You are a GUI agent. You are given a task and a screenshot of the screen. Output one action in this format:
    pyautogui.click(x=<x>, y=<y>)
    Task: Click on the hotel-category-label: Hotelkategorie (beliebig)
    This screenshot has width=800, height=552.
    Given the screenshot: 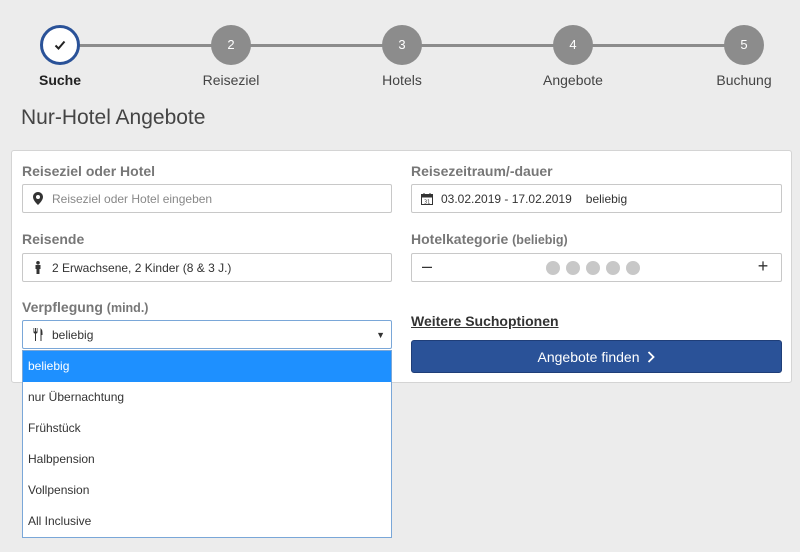 What is the action you would take?
    pyautogui.click(x=489, y=239)
    